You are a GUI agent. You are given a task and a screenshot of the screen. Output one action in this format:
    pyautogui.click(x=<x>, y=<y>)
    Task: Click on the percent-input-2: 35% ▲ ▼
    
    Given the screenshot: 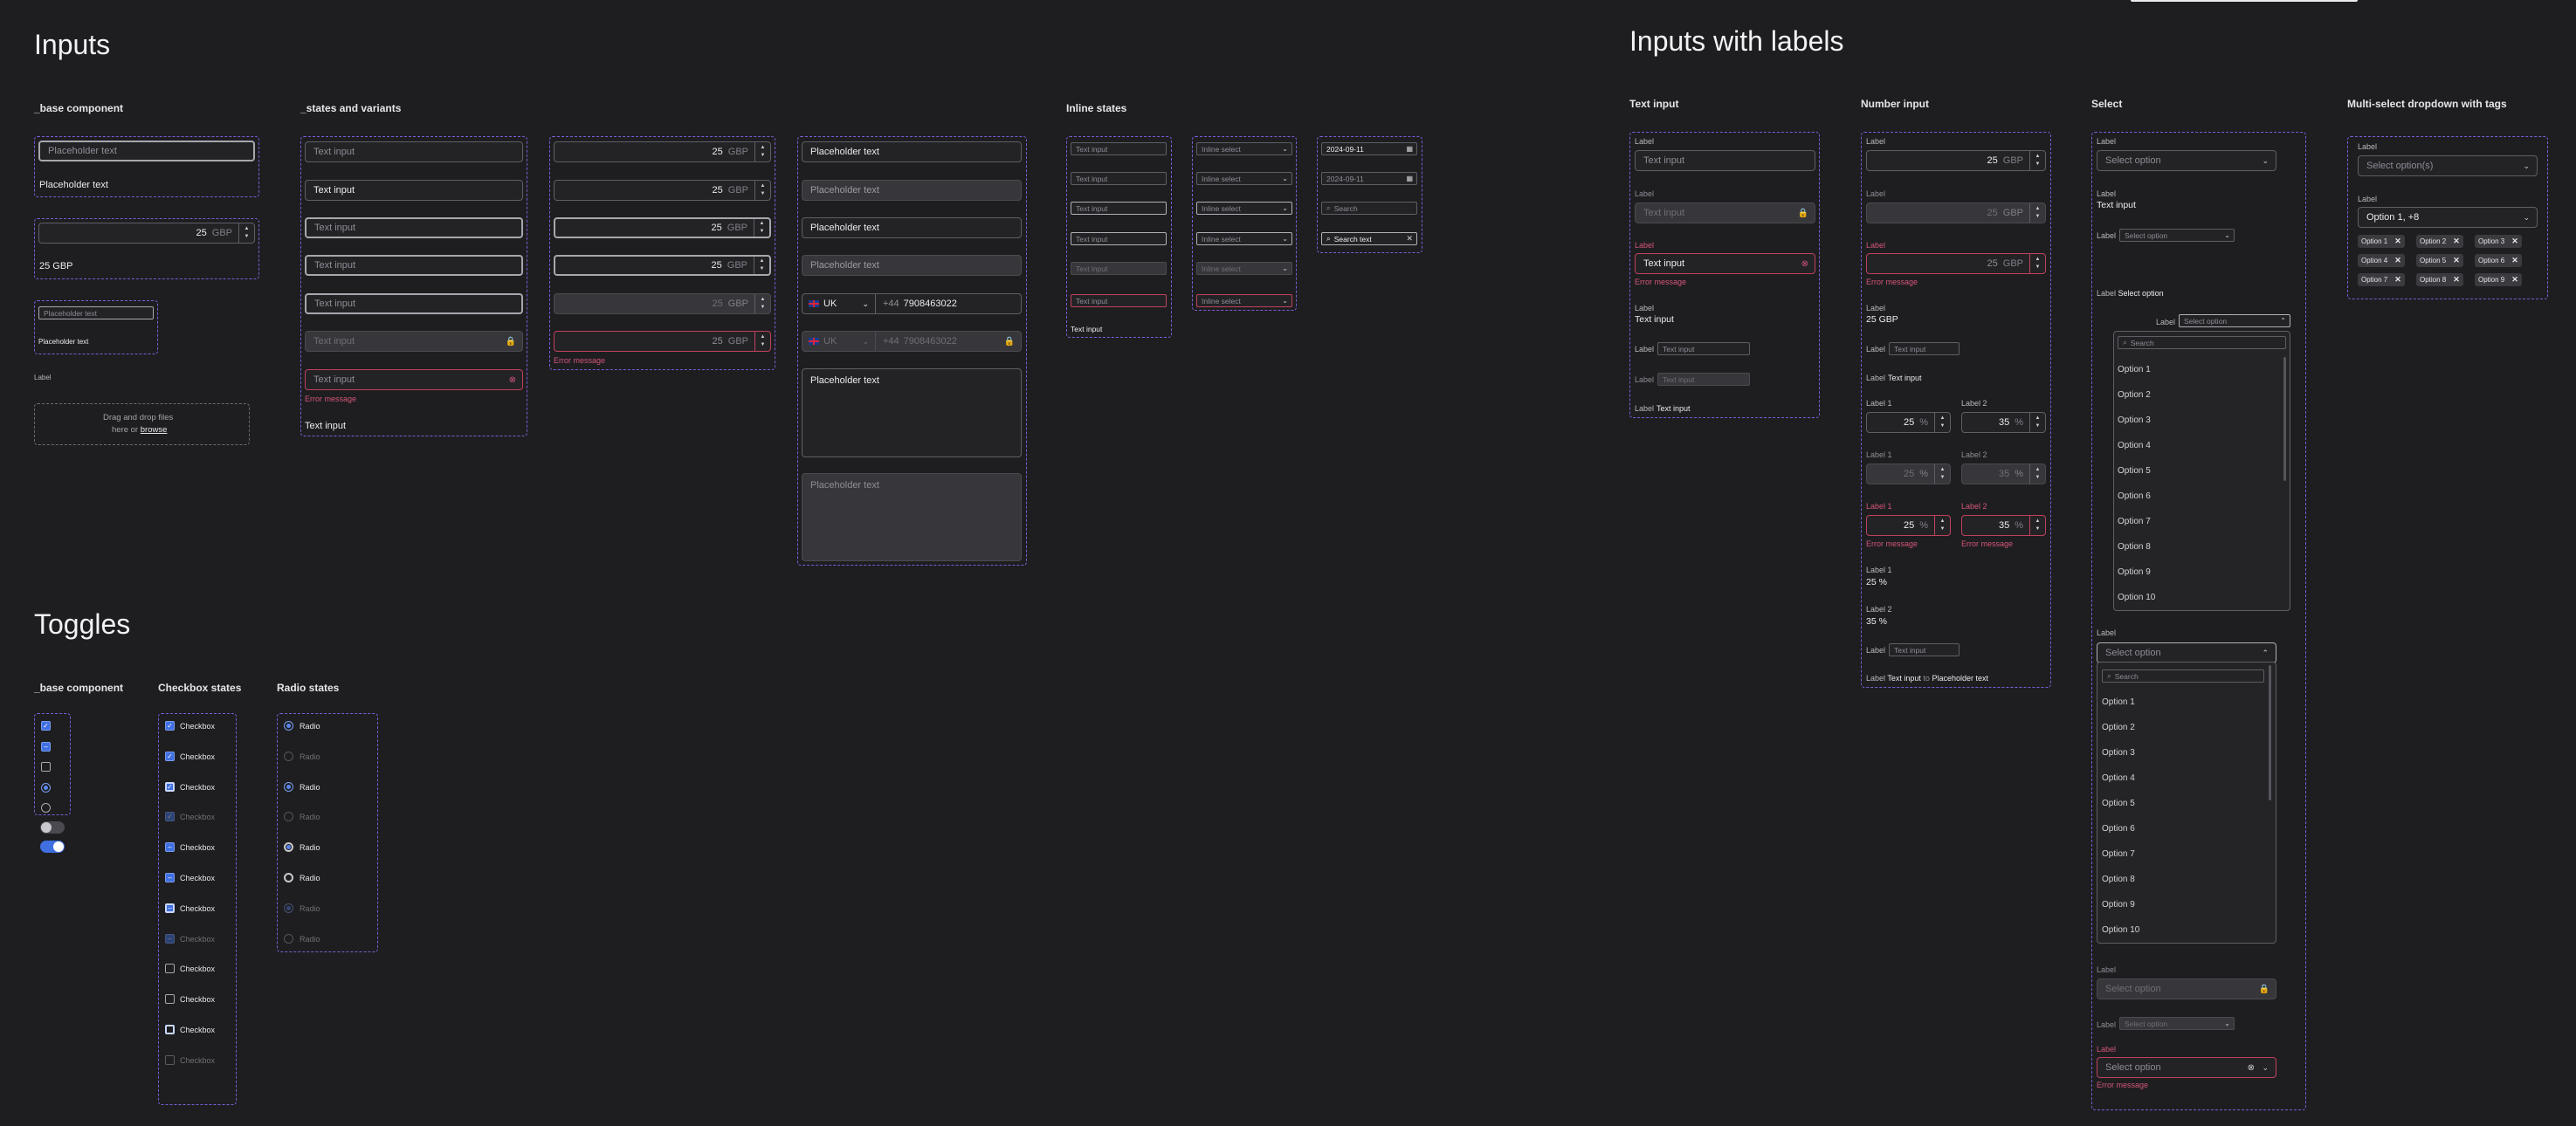 What is the action you would take?
    pyautogui.click(x=2003, y=422)
    